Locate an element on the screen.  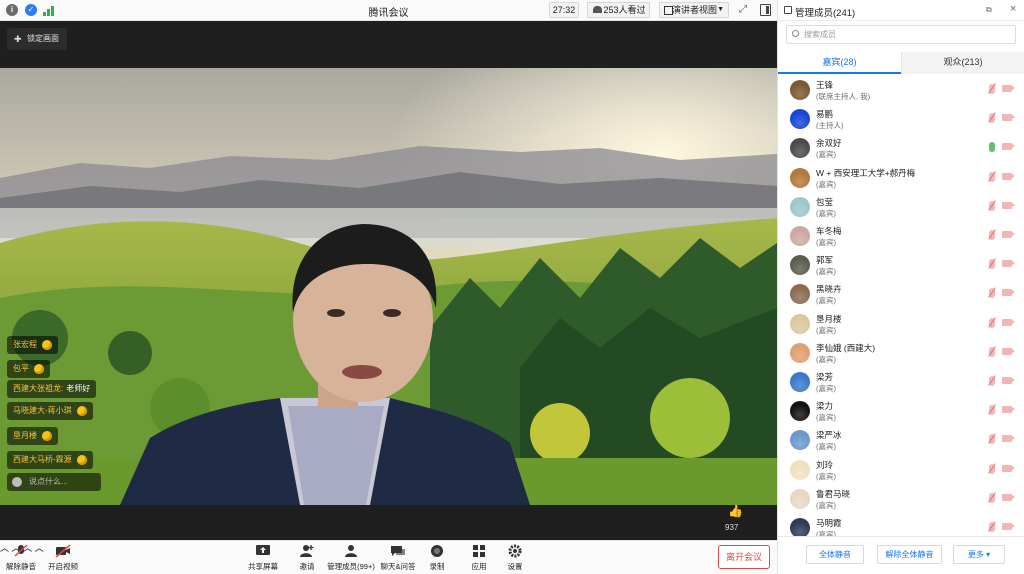
chat-message: 张宏程 is located at coordinates (32, 345).